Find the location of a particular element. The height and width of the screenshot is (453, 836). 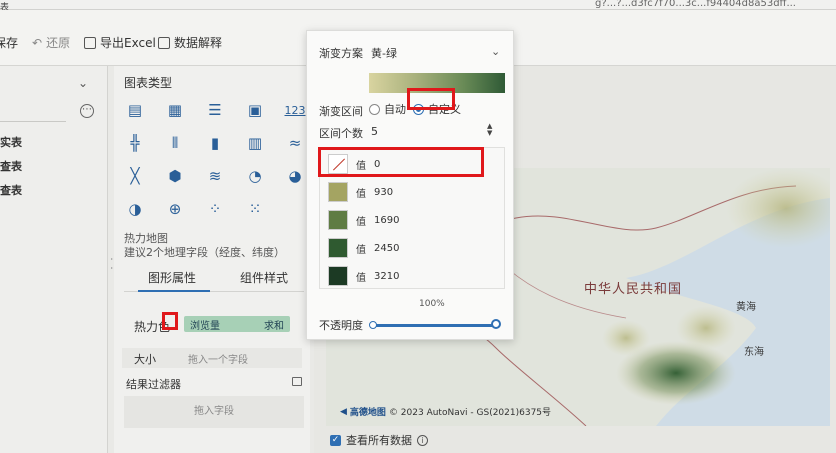

tab-component-style: 组件样式 is located at coordinates (264, 277).